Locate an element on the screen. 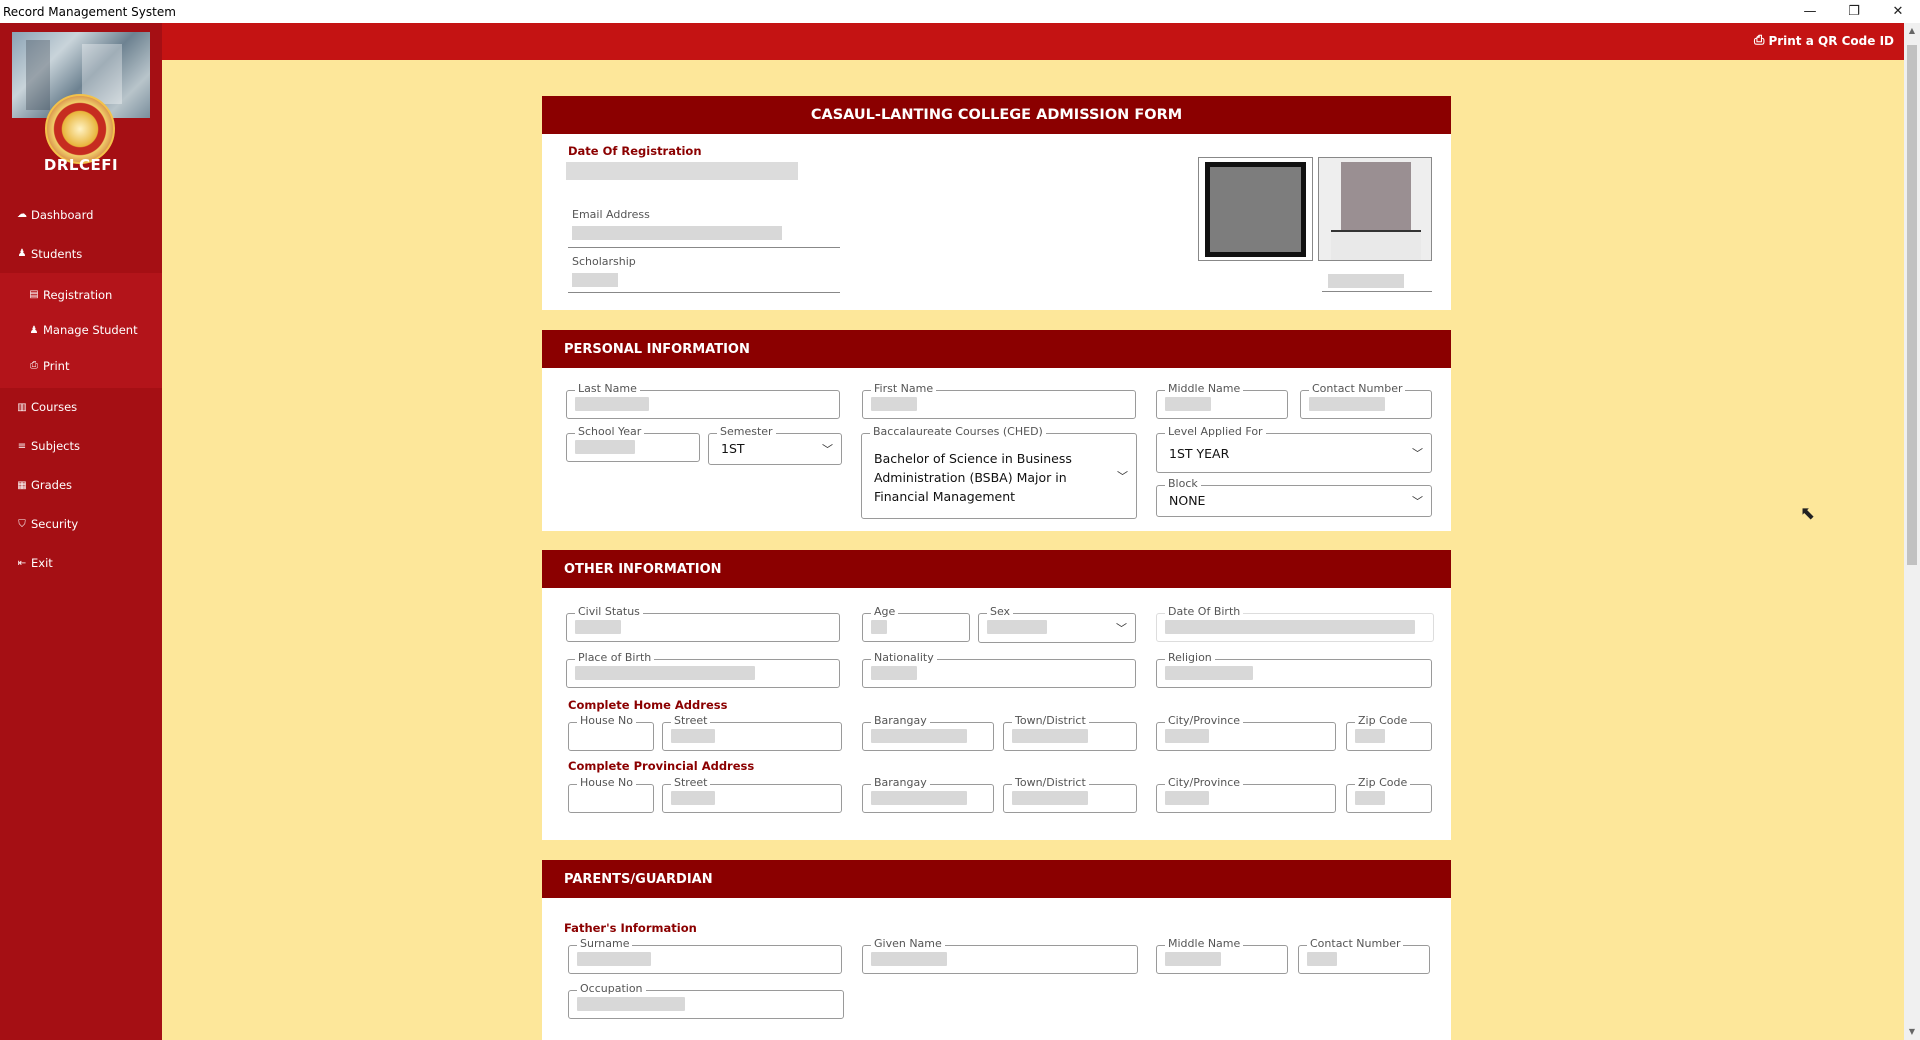  scroll-up-icon: ▲ is located at coordinates (1912, 31).